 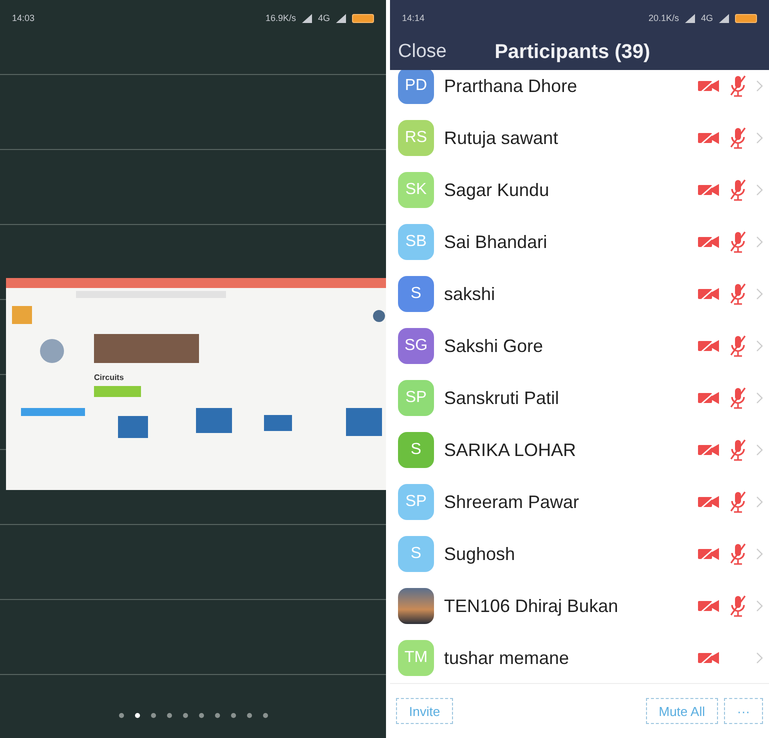 What do you see at coordinates (532, 606) in the screenshot?
I see `participant-name: TEN106 Dhiraj Bukan` at bounding box center [532, 606].